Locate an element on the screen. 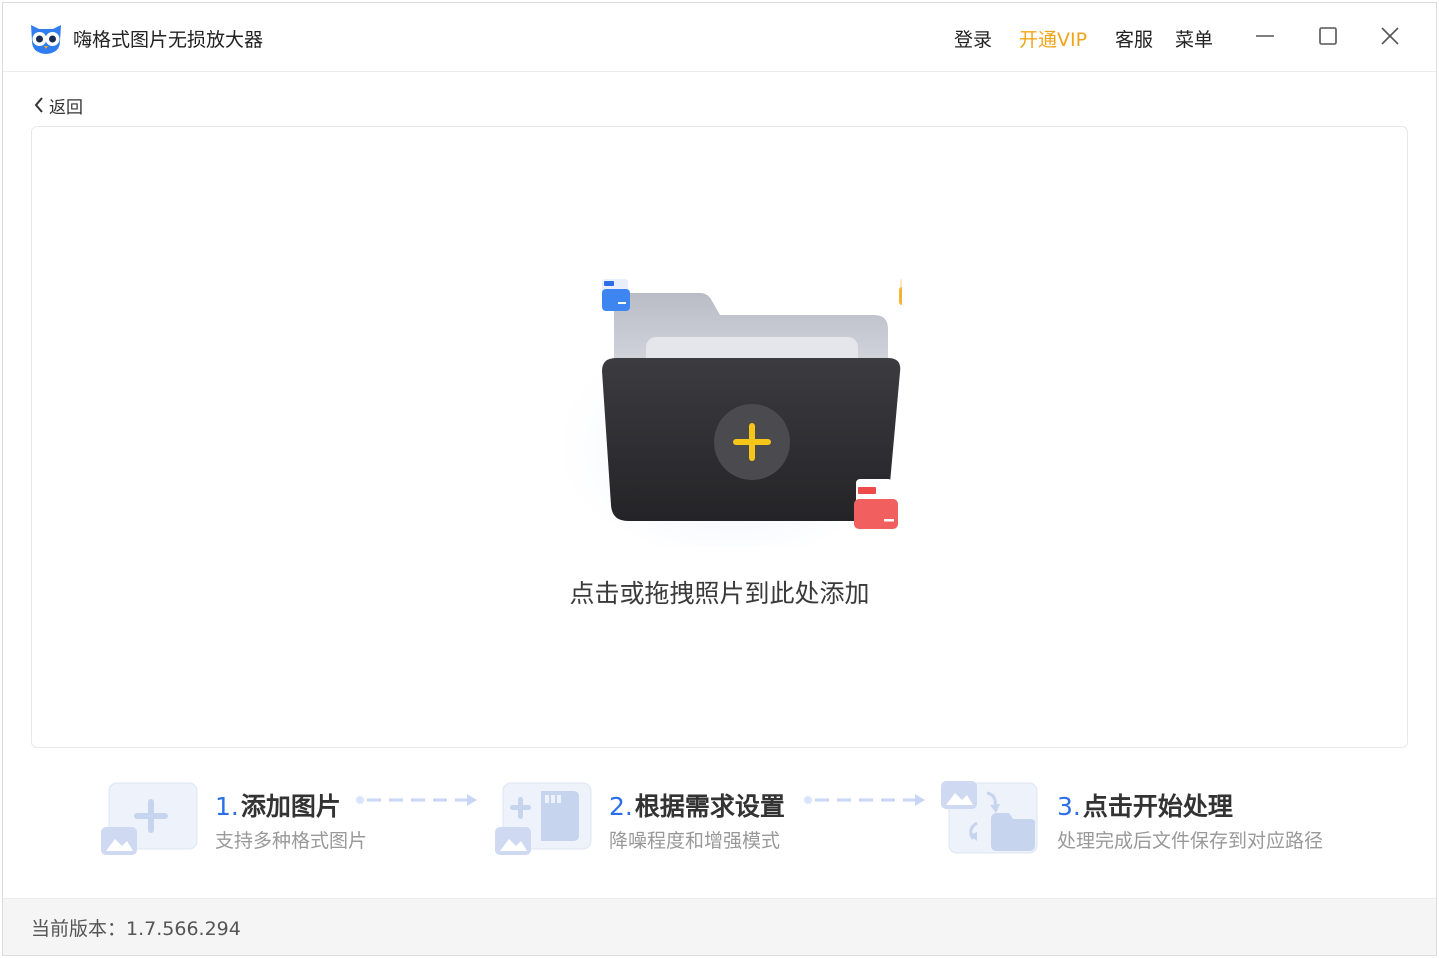  status-footer: 当前版本：1.7.566.294 is located at coordinates (719, 926).